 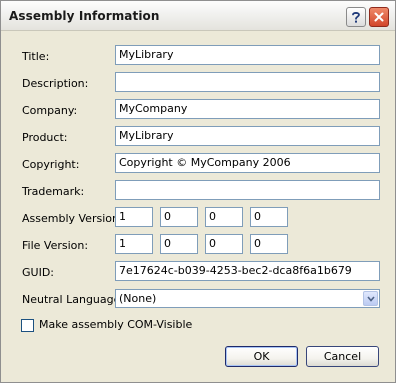 I want to click on close-button, so click(x=379, y=17).